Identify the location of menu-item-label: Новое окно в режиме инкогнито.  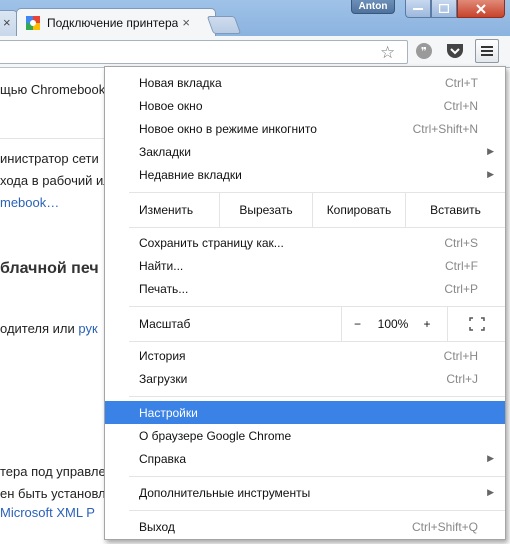
(228, 128).